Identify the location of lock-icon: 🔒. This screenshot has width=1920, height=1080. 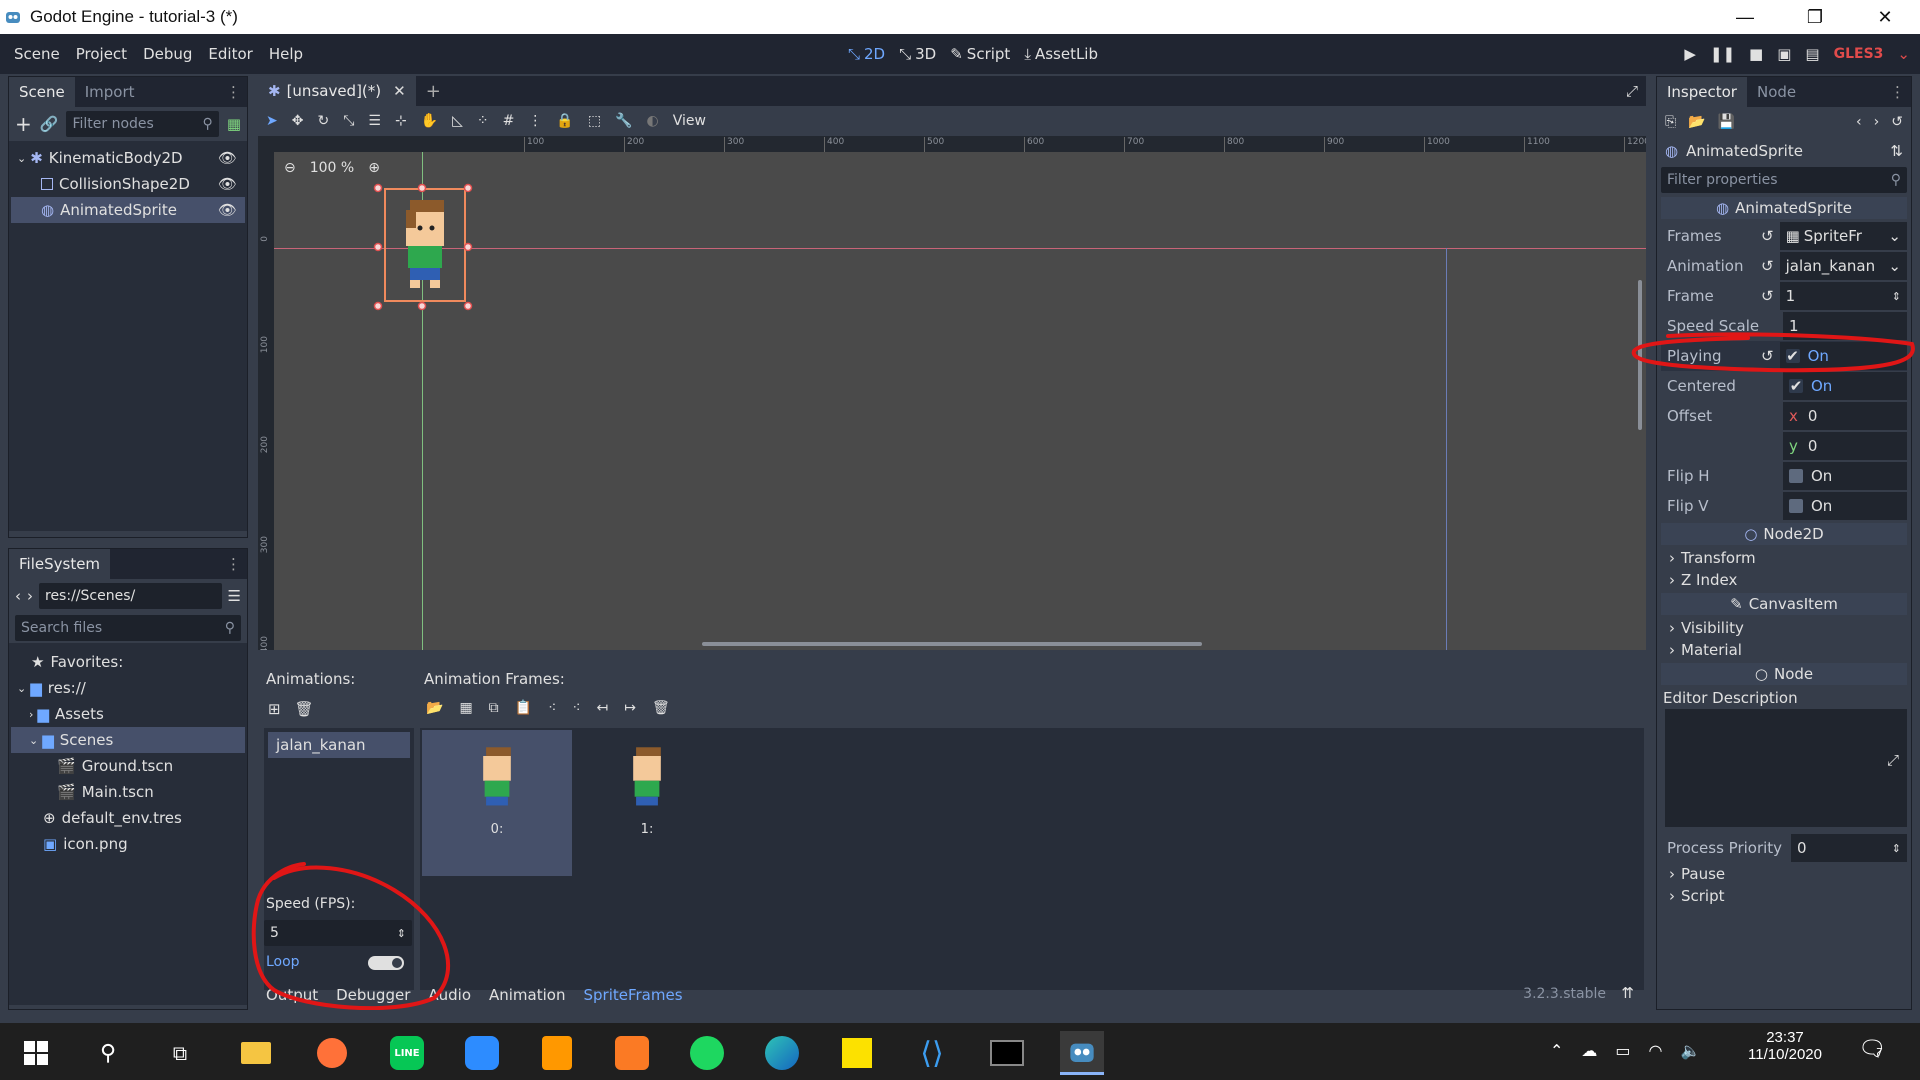
(564, 121).